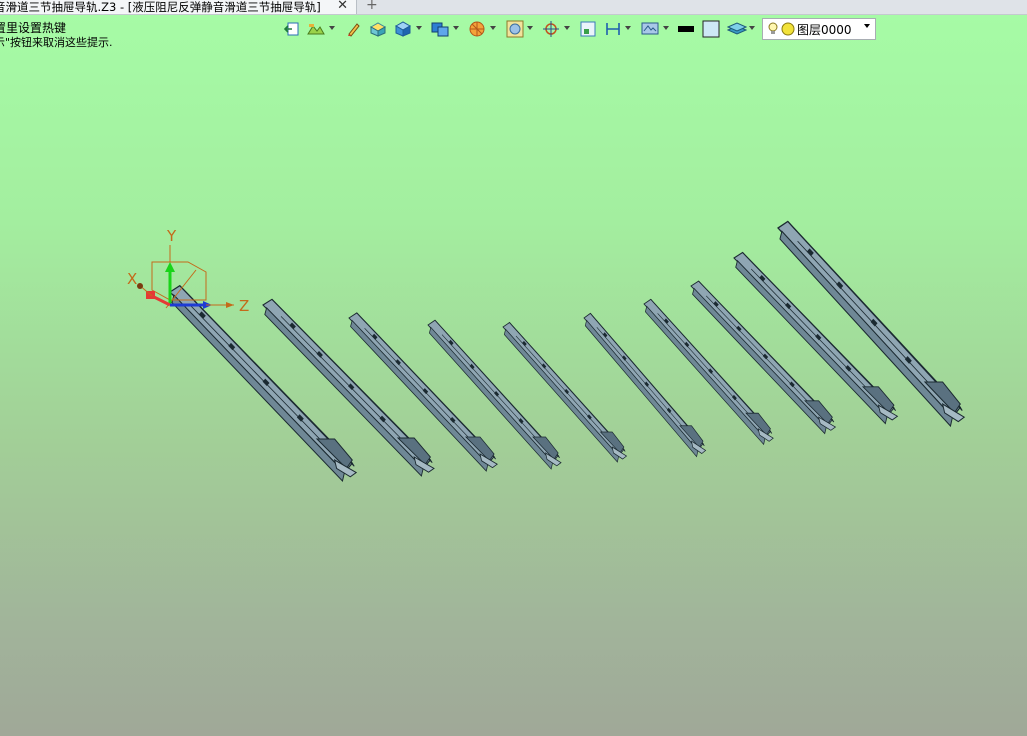  What do you see at coordinates (132, 279) in the screenshot?
I see `axis-label-x: X` at bounding box center [132, 279].